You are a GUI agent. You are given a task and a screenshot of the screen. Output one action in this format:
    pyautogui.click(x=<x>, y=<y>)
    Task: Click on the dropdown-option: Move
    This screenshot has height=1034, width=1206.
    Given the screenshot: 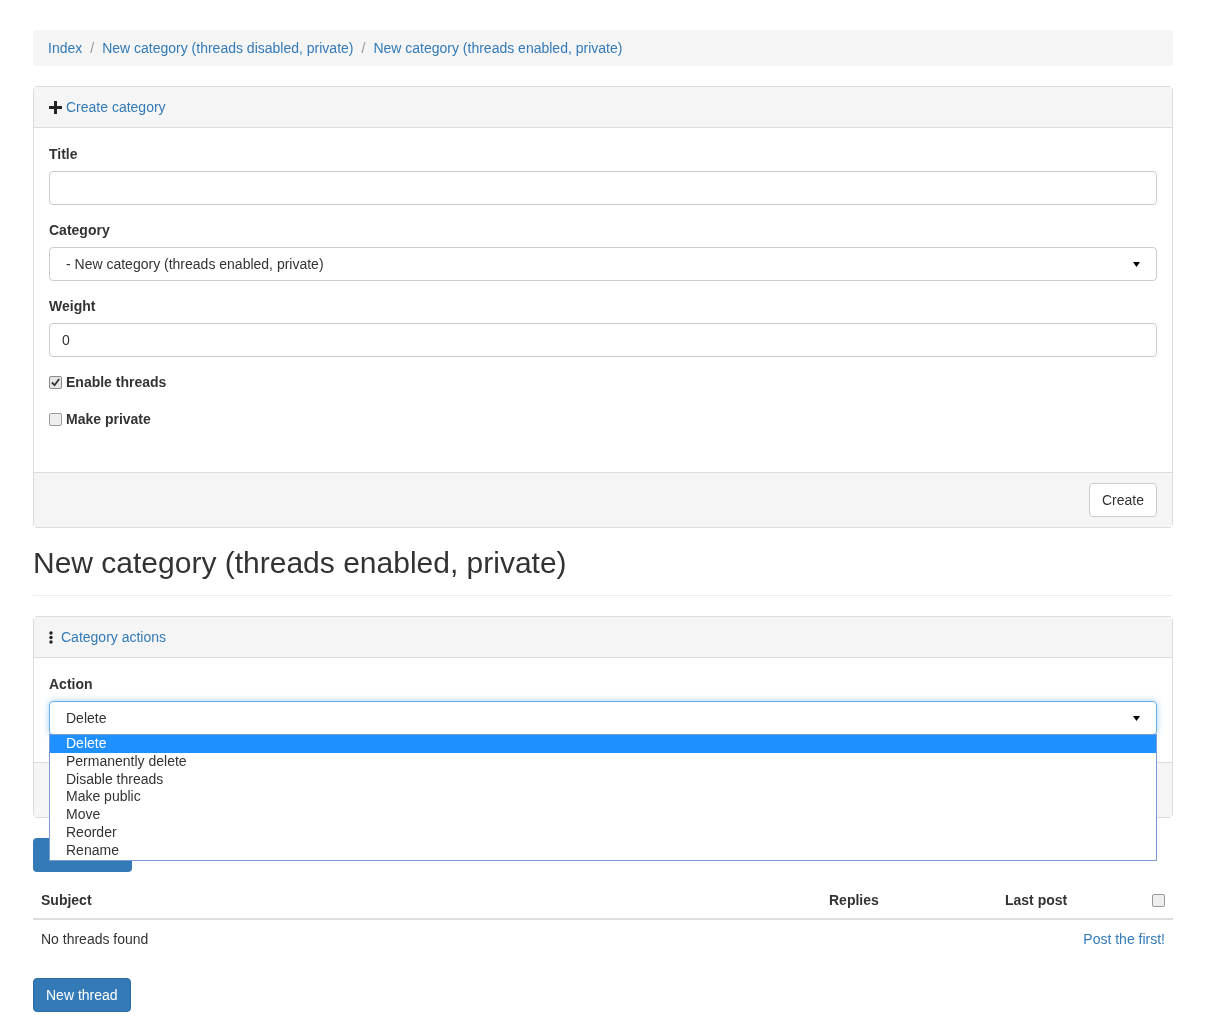 What is the action you would take?
    pyautogui.click(x=603, y=815)
    